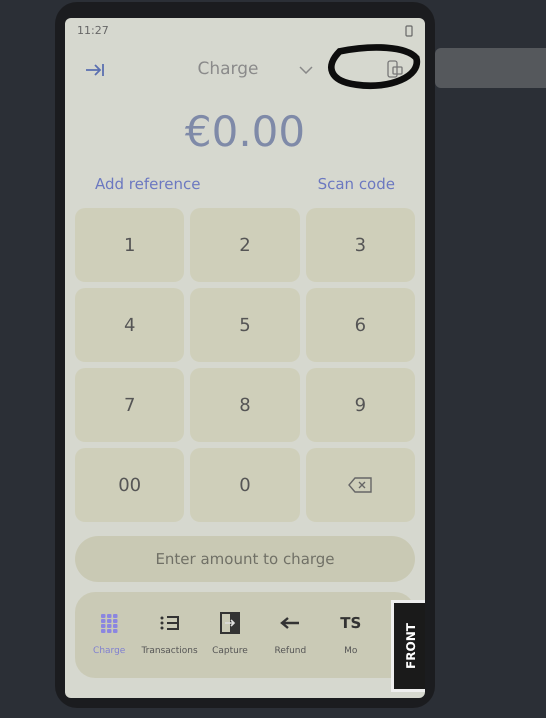  Describe the element at coordinates (245, 132) in the screenshot. I see `amount-display: €0.00` at that location.